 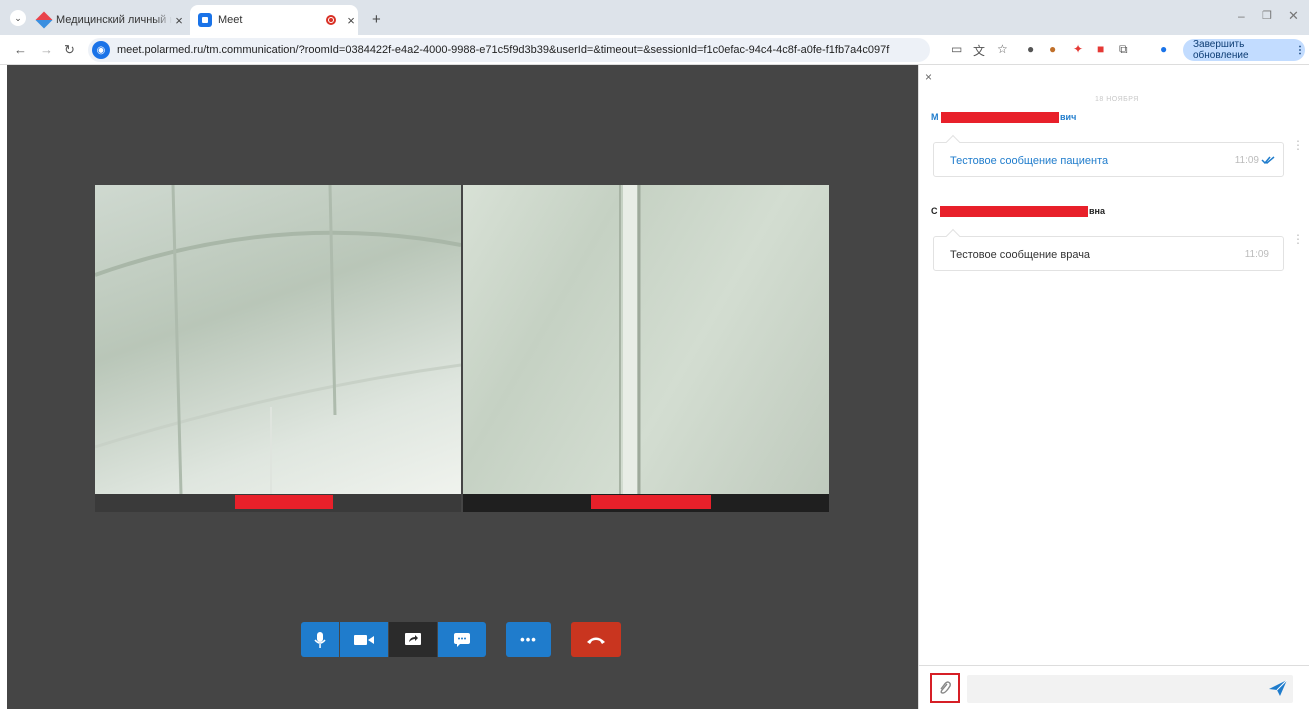 I want to click on screen-share-button, so click(x=413, y=639).